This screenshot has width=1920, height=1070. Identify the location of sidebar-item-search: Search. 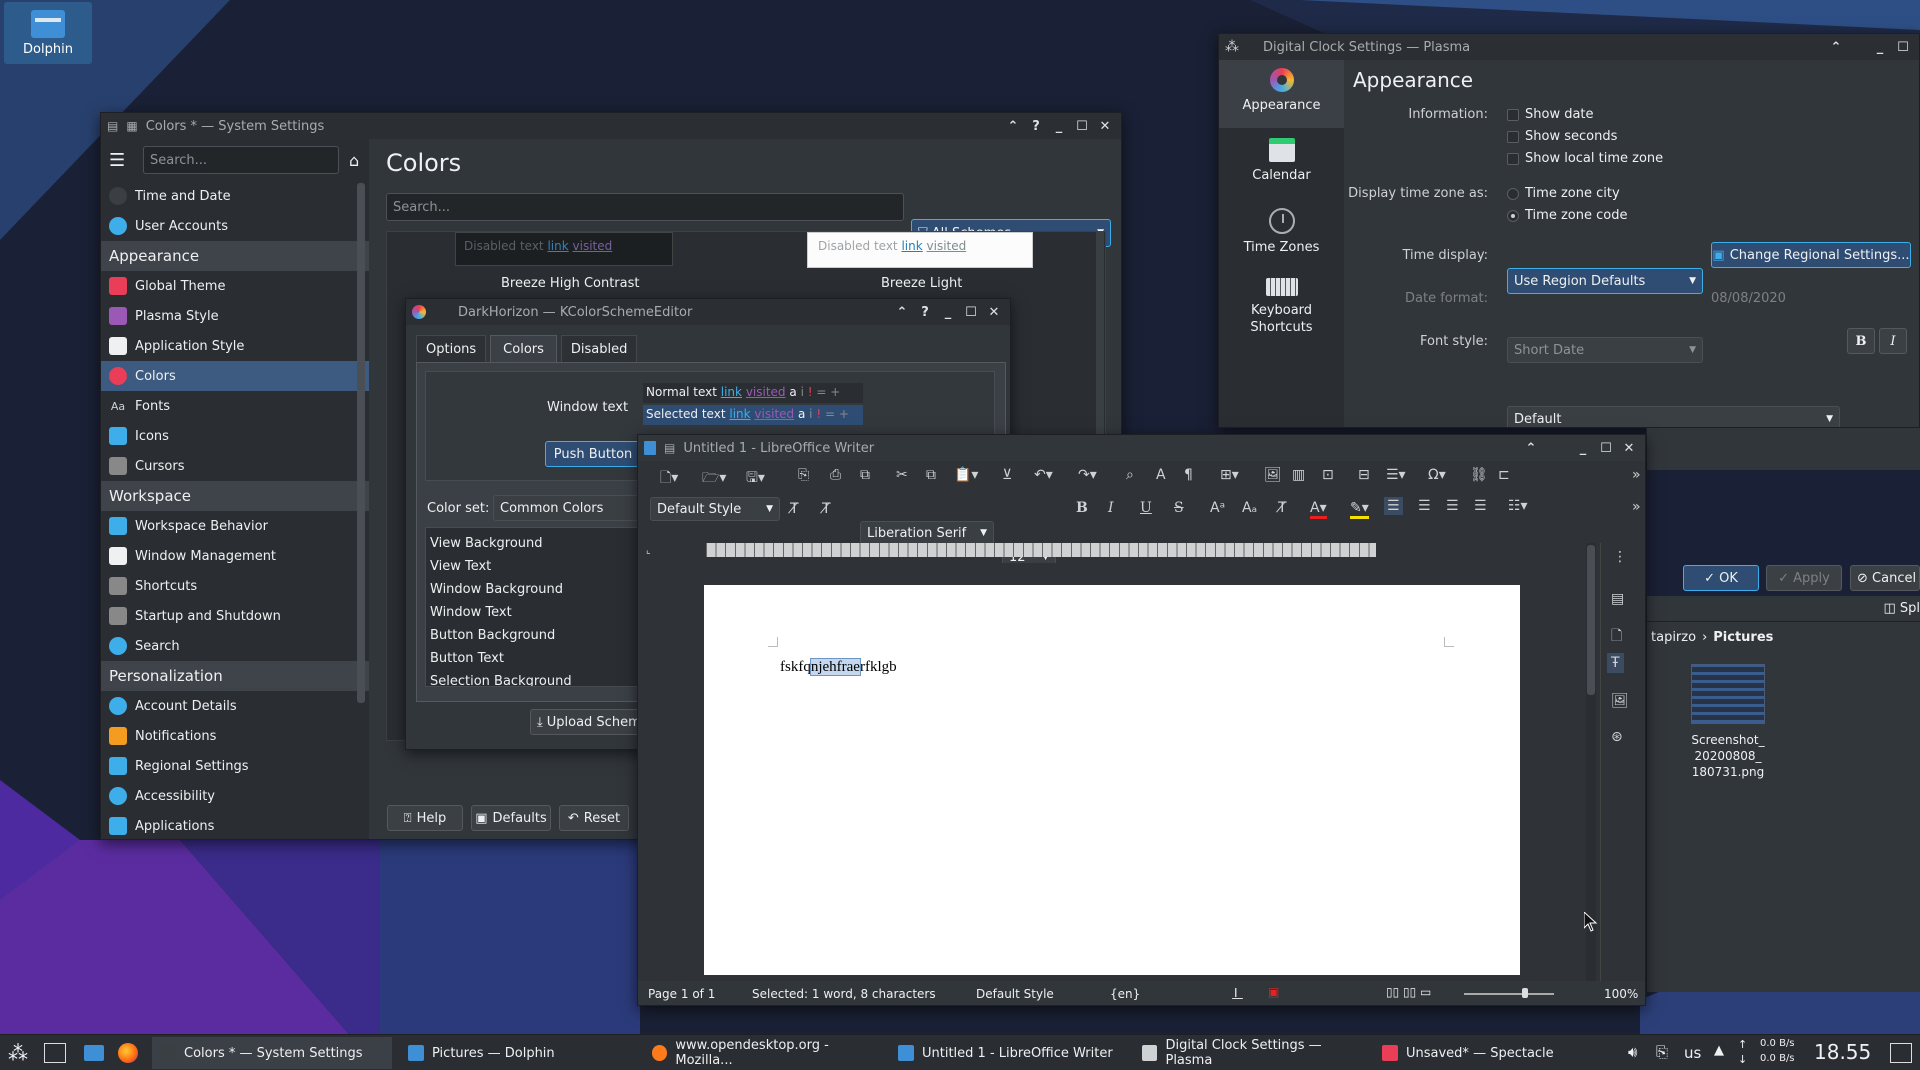
(235, 646).